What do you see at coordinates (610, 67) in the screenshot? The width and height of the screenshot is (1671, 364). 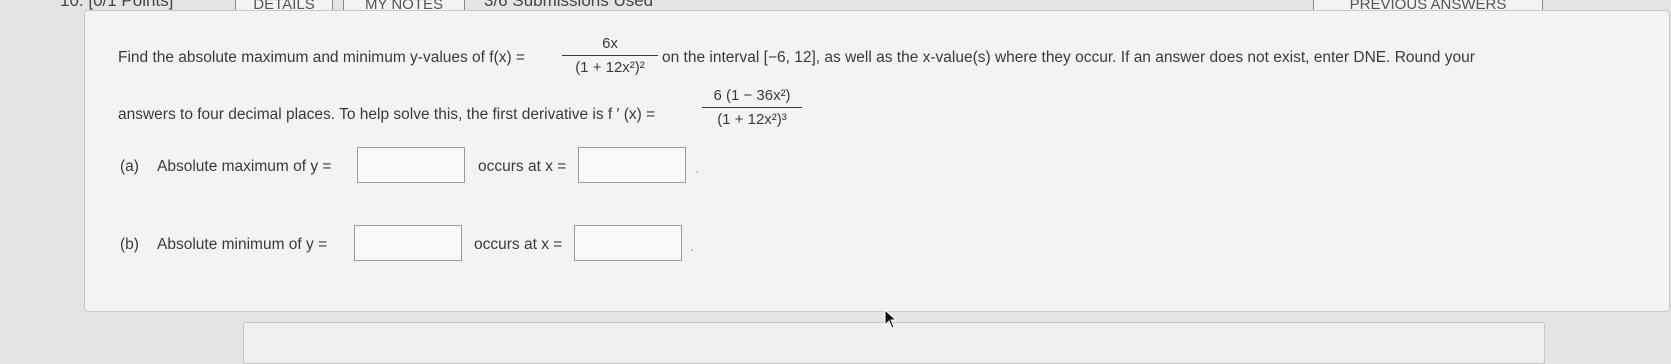 I see `function-denominator: (1 + 12x²)²` at bounding box center [610, 67].